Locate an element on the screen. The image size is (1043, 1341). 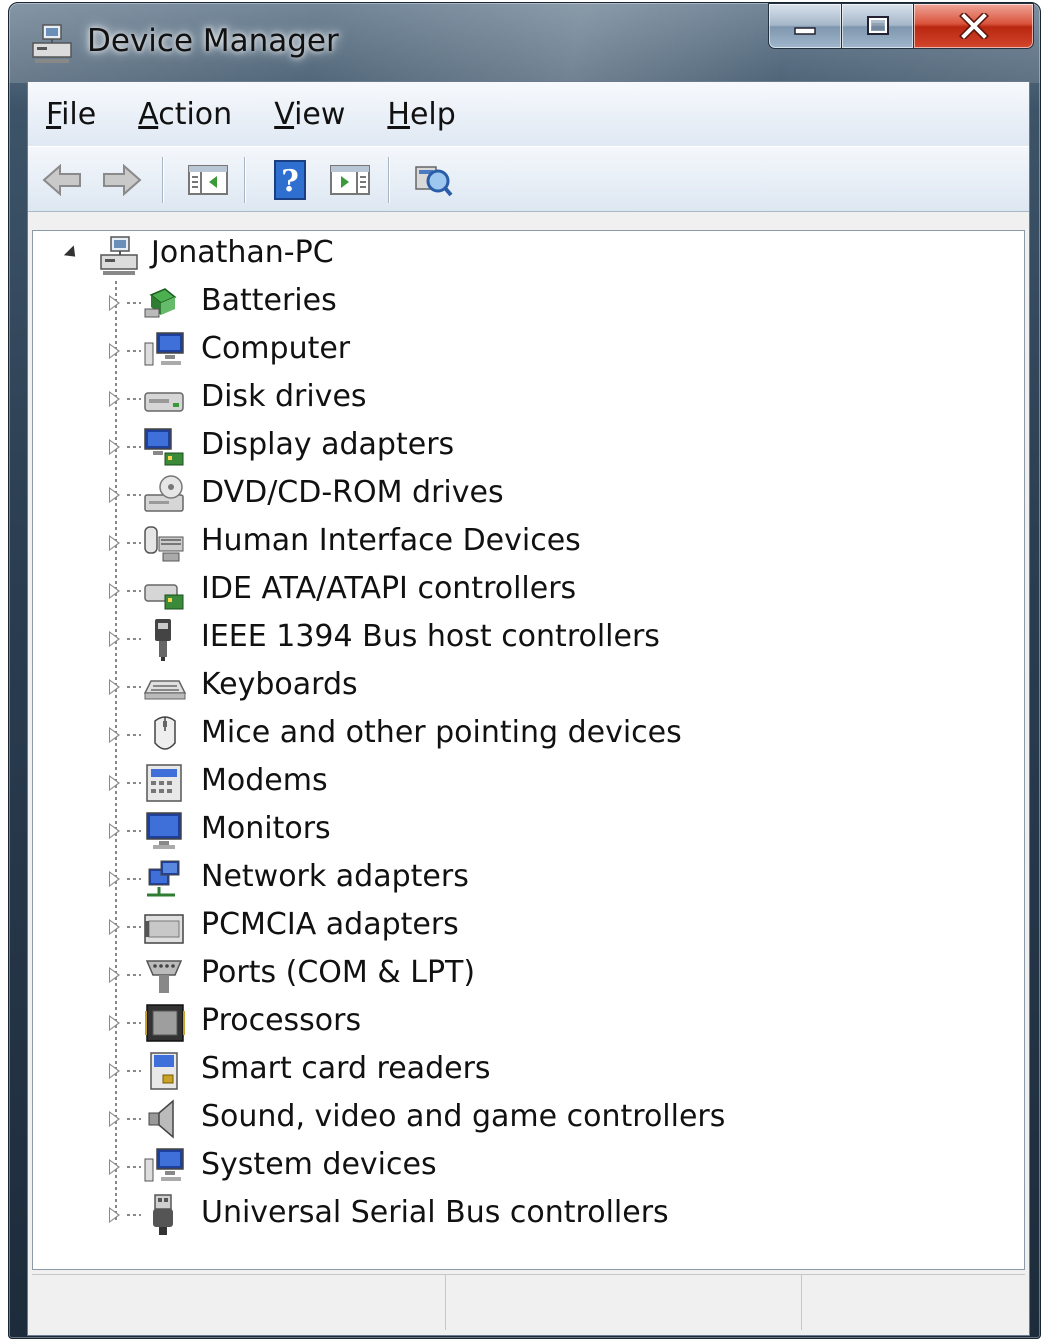
toolbar: ? is located at coordinates (528, 179).